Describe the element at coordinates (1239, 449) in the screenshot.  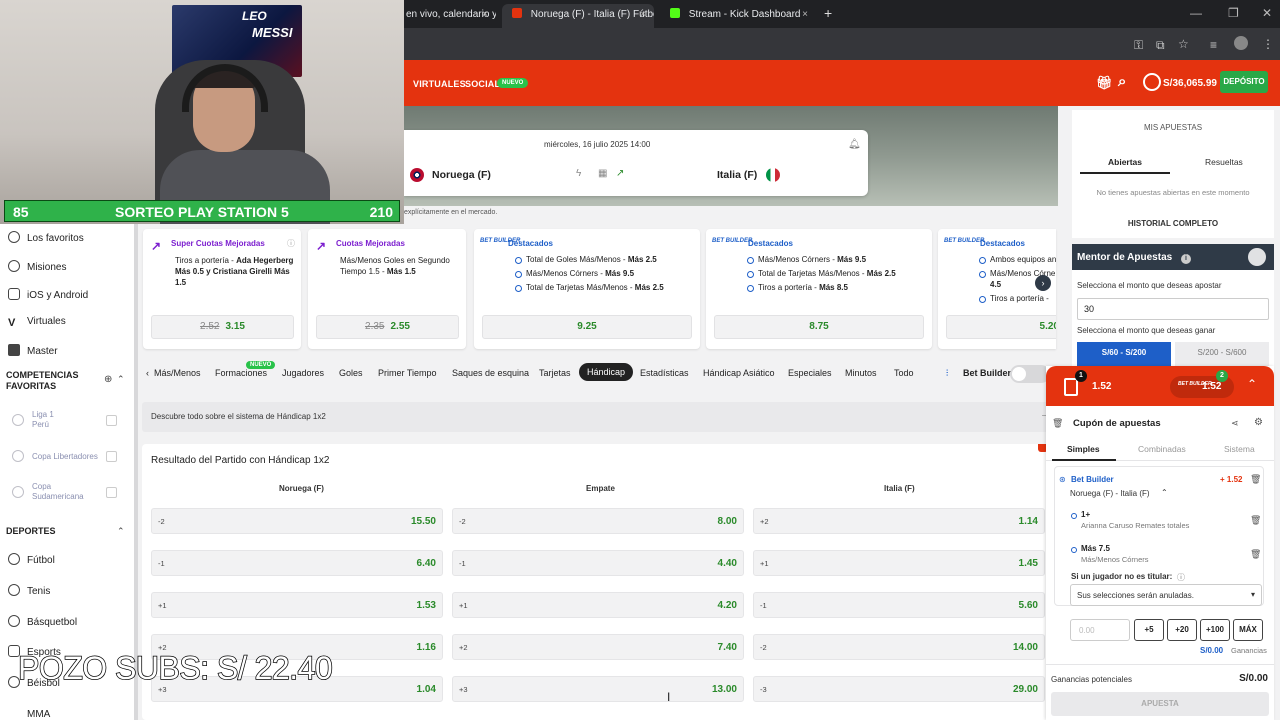
I see `tab-sistema: Sistema` at that location.